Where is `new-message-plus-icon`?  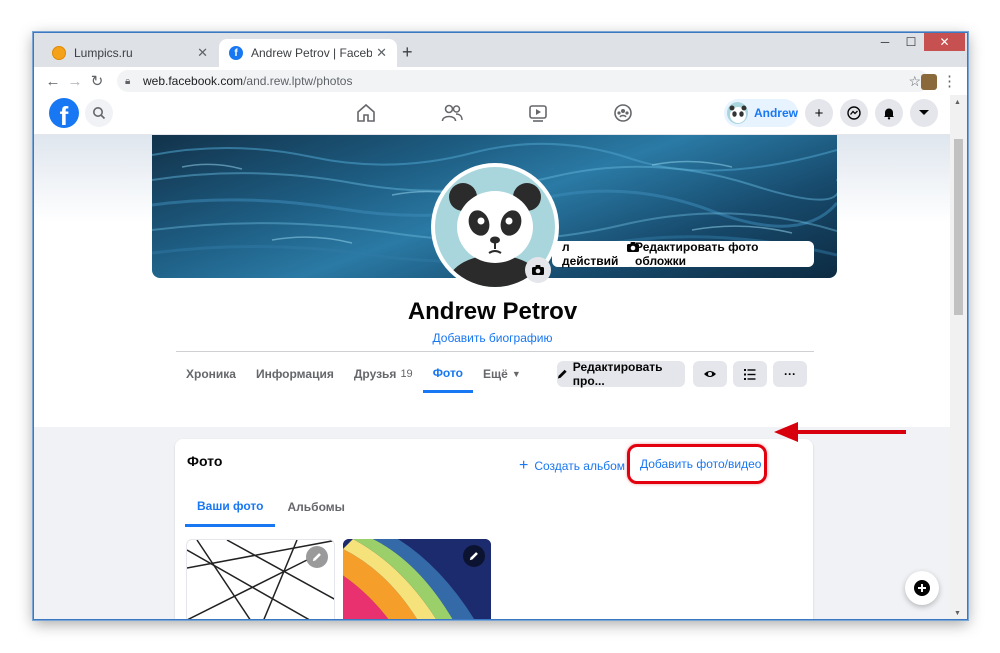
new-message-plus-icon is located at coordinates (922, 588).